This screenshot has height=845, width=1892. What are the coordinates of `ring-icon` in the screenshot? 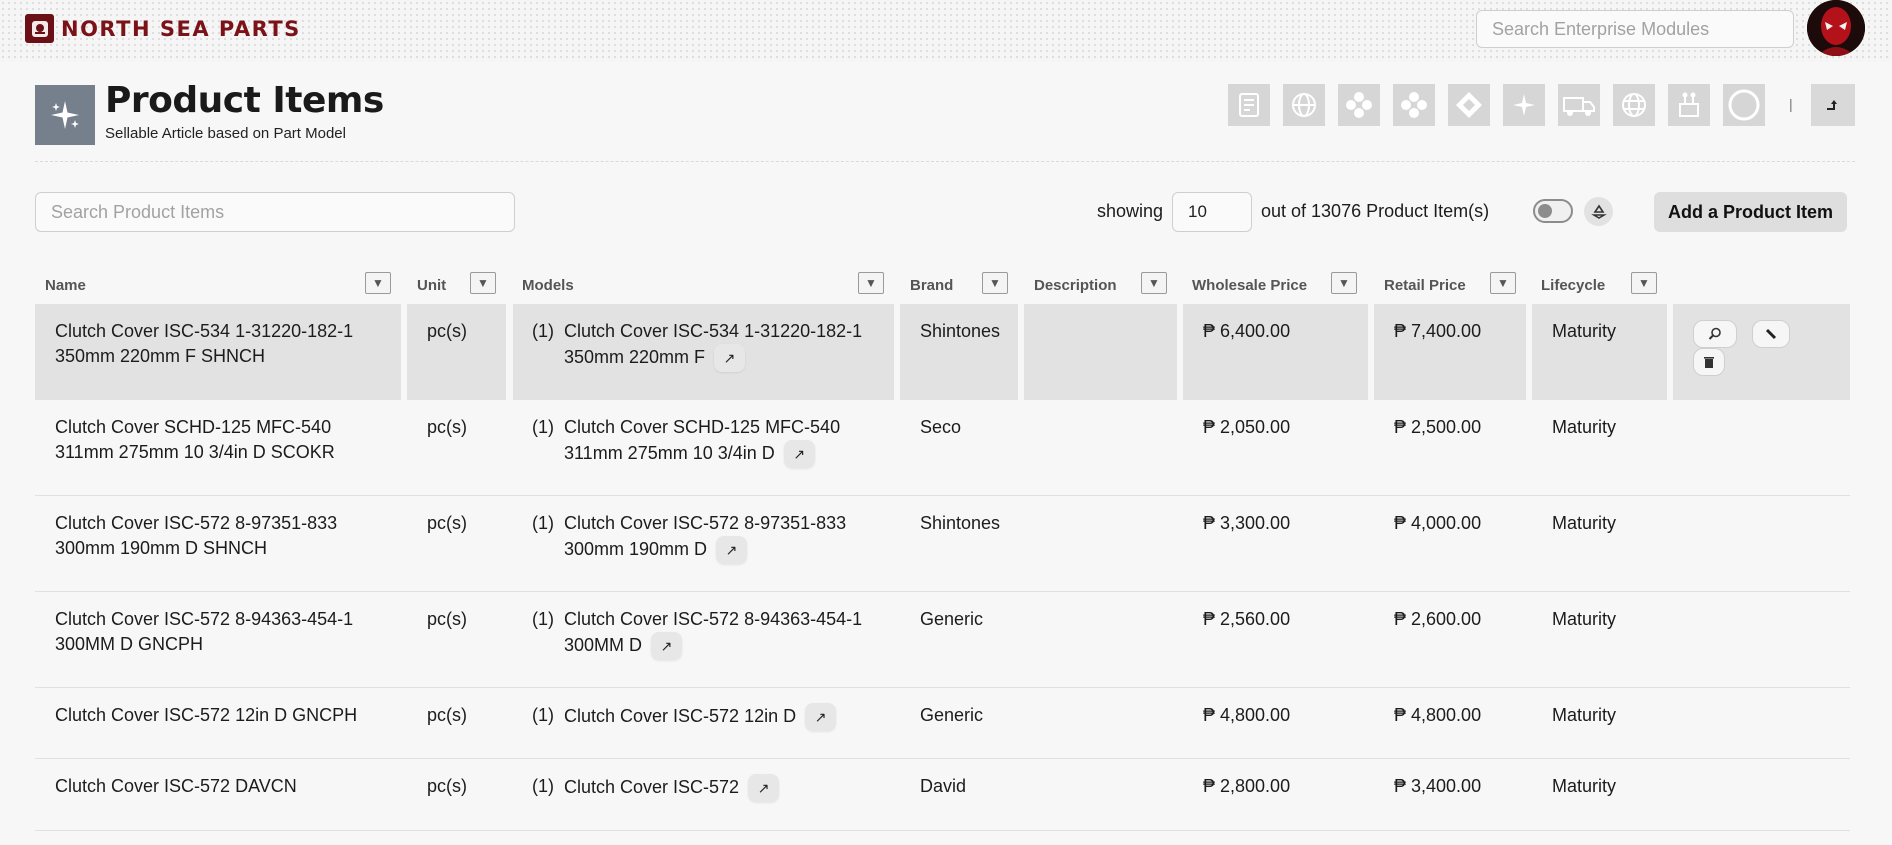 It's located at (1744, 105).